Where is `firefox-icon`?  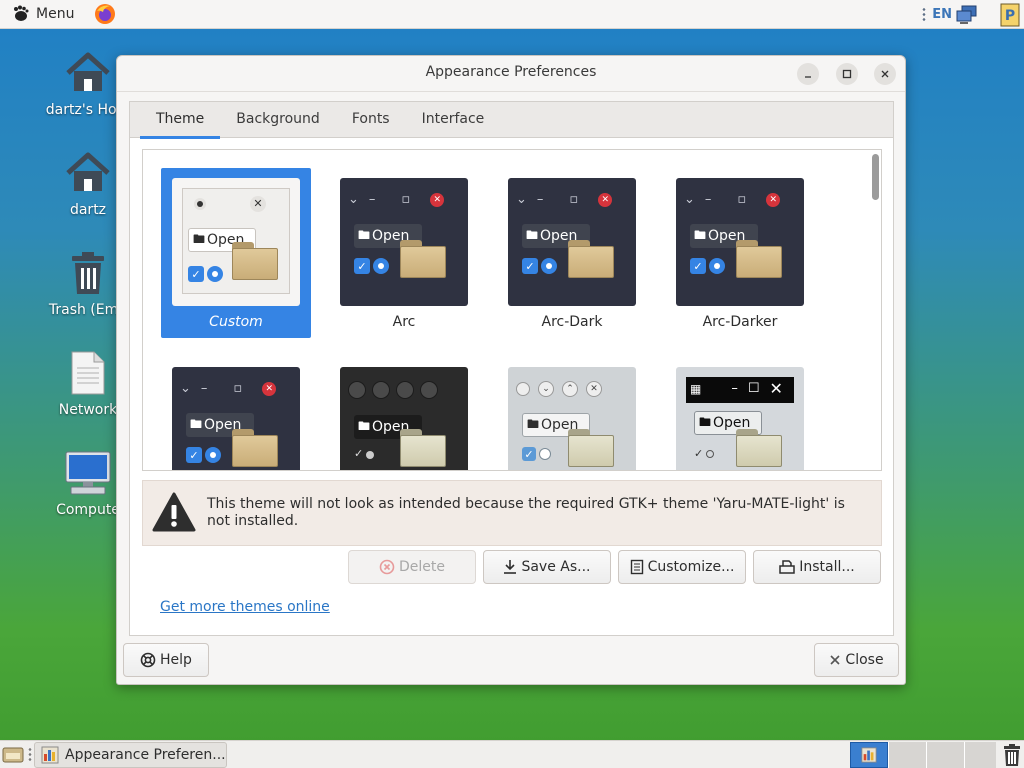
firefox-icon is located at coordinates (105, 14).